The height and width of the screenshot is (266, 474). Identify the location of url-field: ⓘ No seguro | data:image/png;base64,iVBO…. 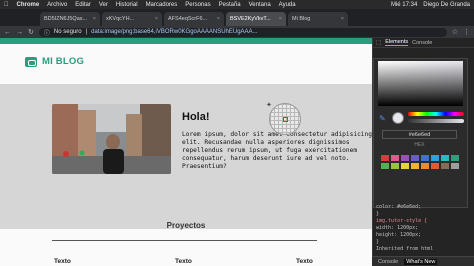
(242, 32).